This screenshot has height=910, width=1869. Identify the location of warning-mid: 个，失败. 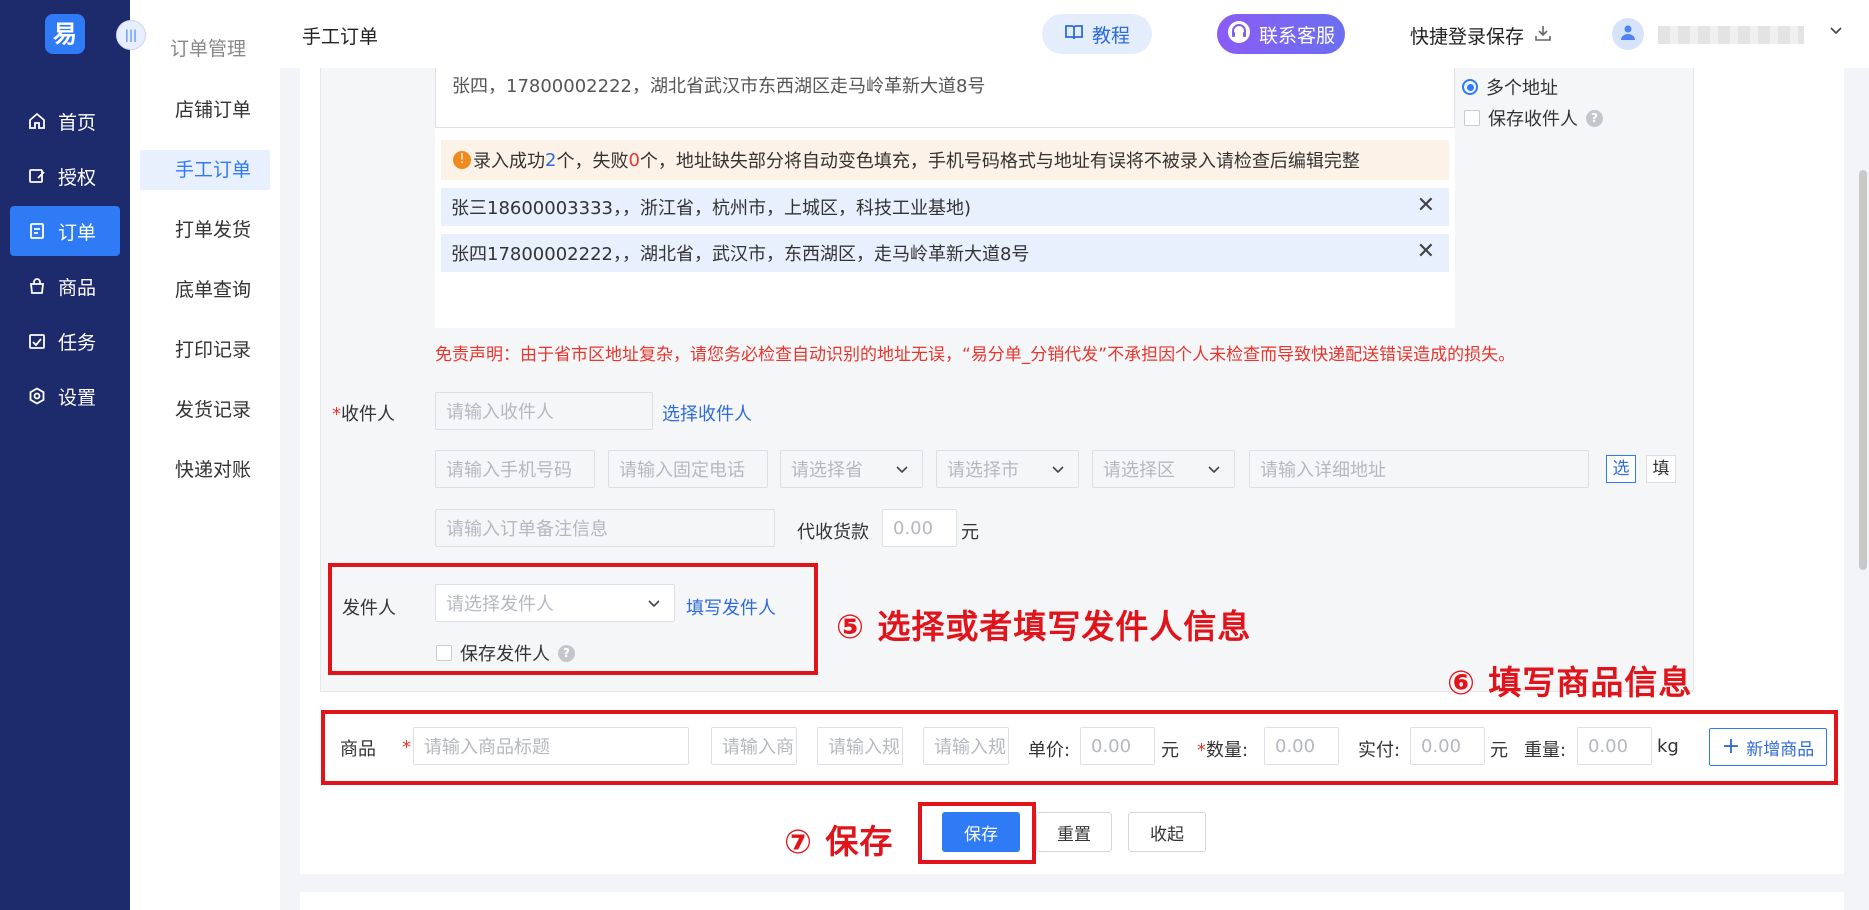
(592, 161).